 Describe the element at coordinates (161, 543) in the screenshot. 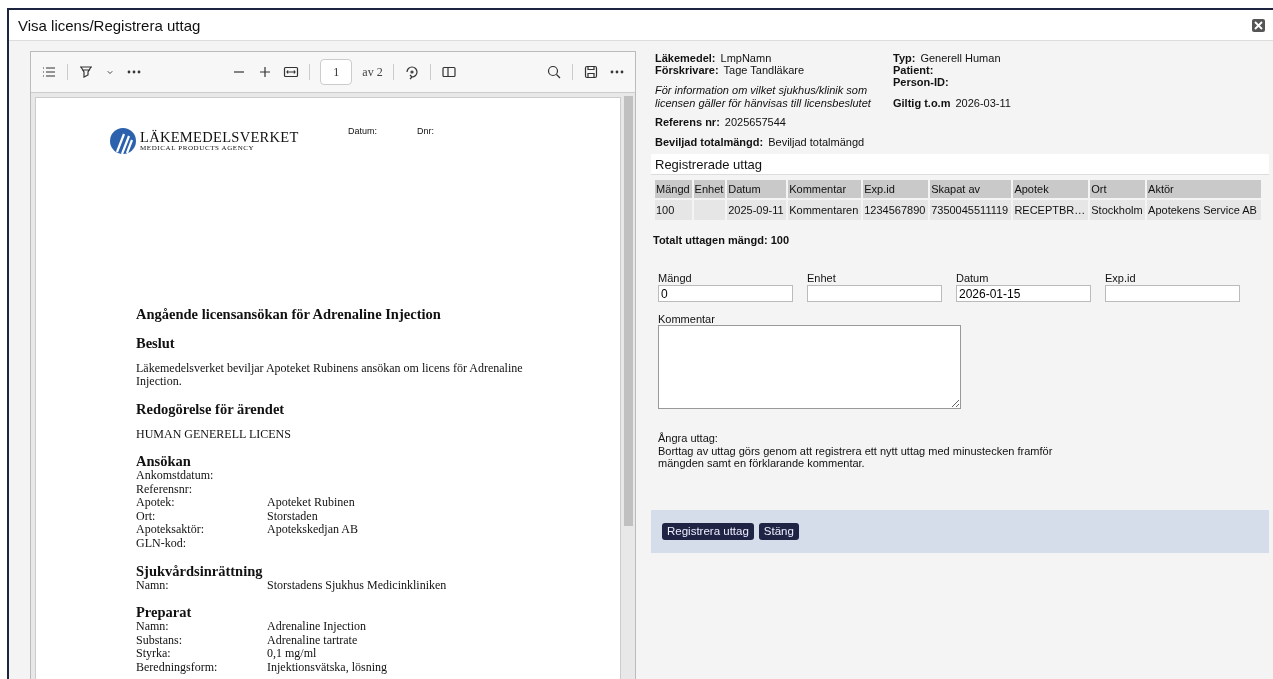

I see `row-label: GLN-kod:` at that location.